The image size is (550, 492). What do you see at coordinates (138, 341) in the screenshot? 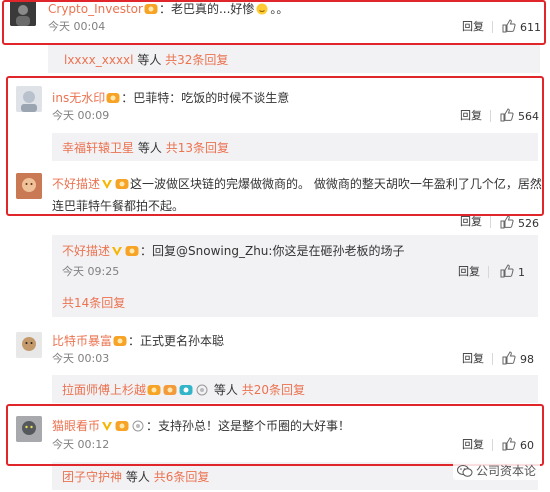
I see `comment-line: 比特币暴富 ：正式更名孙本聪` at bounding box center [138, 341].